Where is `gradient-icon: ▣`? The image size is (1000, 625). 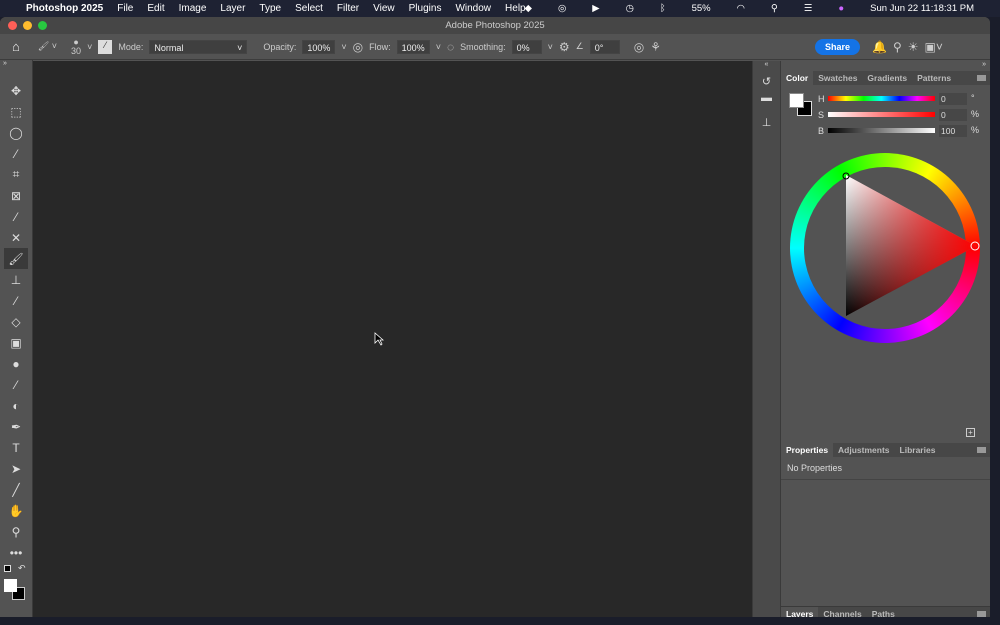
gradient-icon: ▣ is located at coordinates (16, 342).